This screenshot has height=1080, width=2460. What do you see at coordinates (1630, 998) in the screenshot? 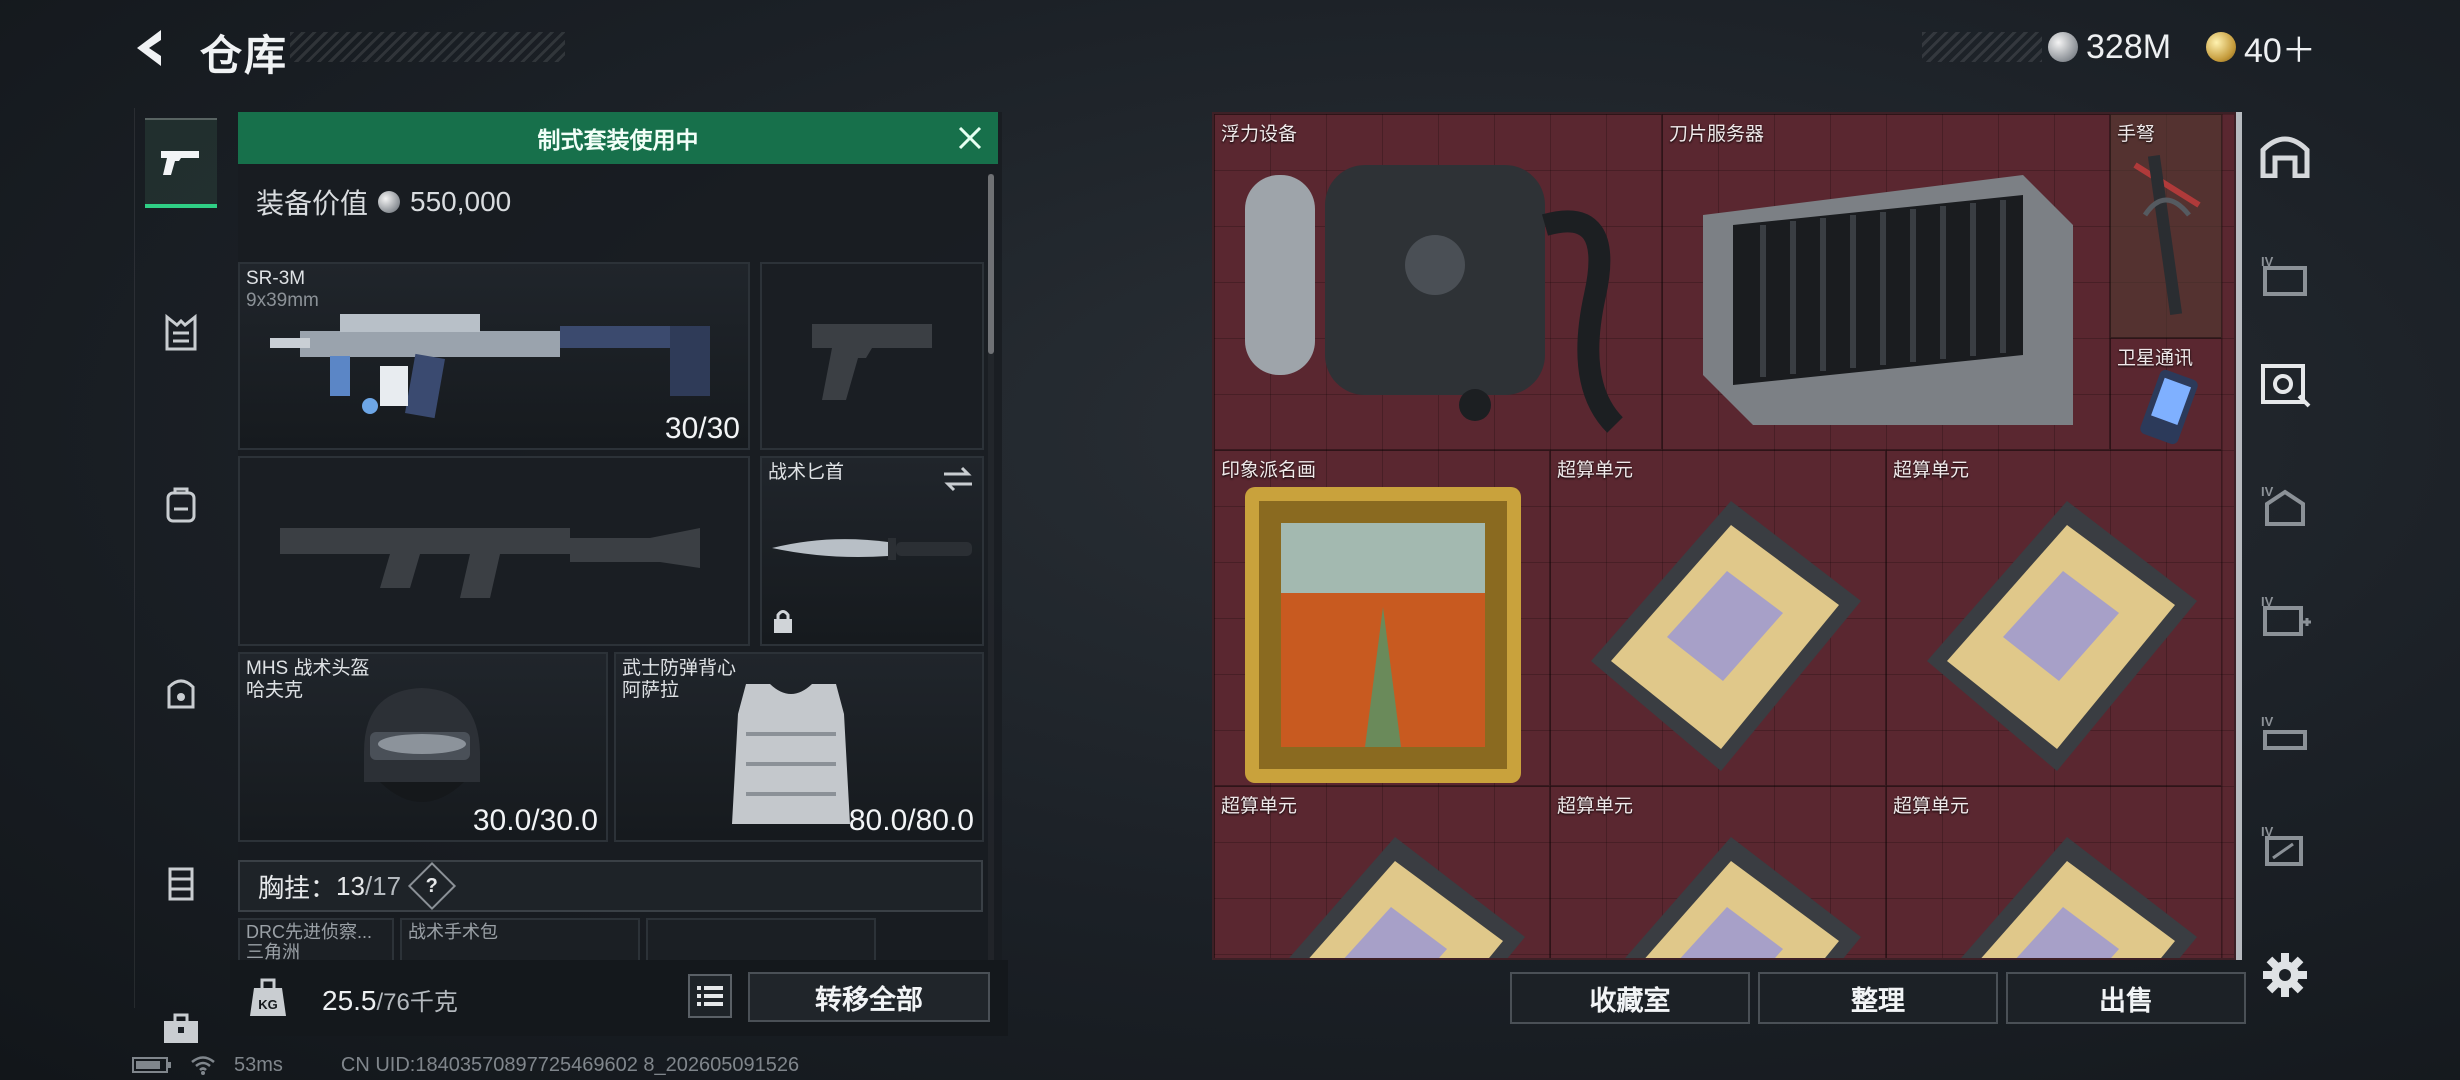
I see `collection-room-button: 收藏室` at bounding box center [1630, 998].